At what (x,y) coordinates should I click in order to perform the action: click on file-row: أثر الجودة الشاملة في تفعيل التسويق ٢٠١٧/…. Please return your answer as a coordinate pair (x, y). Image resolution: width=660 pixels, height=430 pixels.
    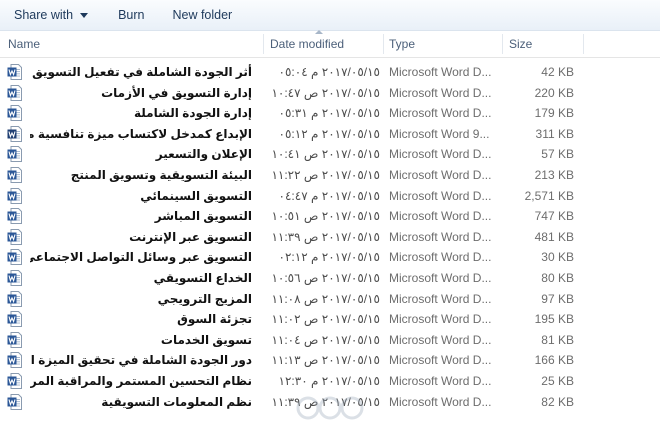
    Looking at the image, I should click on (330, 72).